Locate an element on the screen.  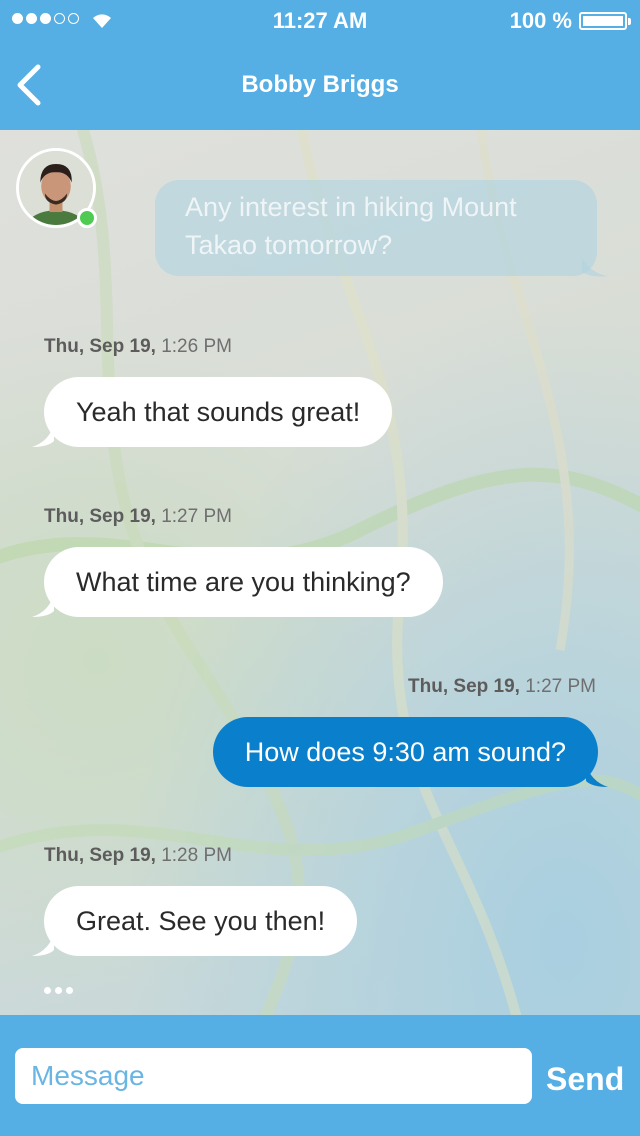
faded-bubble-tail is located at coordinates (595, 267).